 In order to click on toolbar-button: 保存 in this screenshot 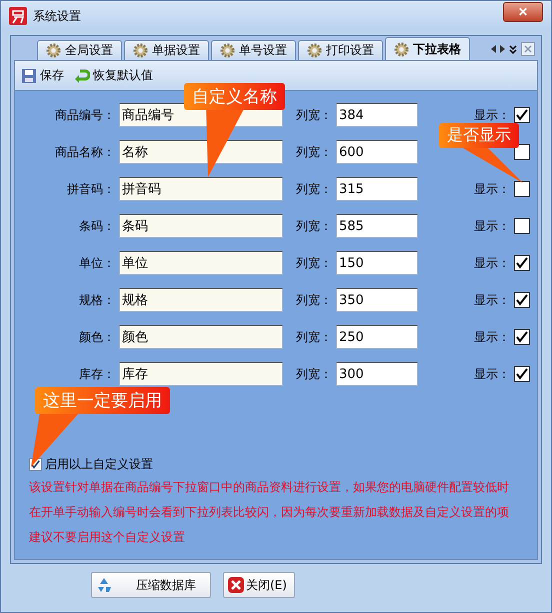, I will do `click(42, 75)`.